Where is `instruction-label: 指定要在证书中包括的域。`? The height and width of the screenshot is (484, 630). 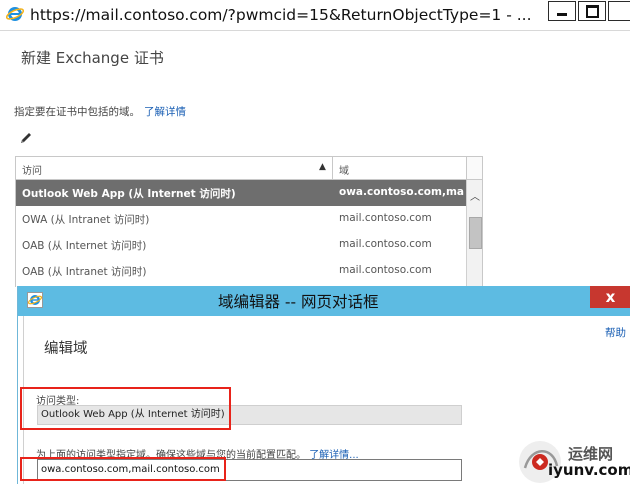 instruction-label: 指定要在证书中包括的域。 is located at coordinates (77, 112).